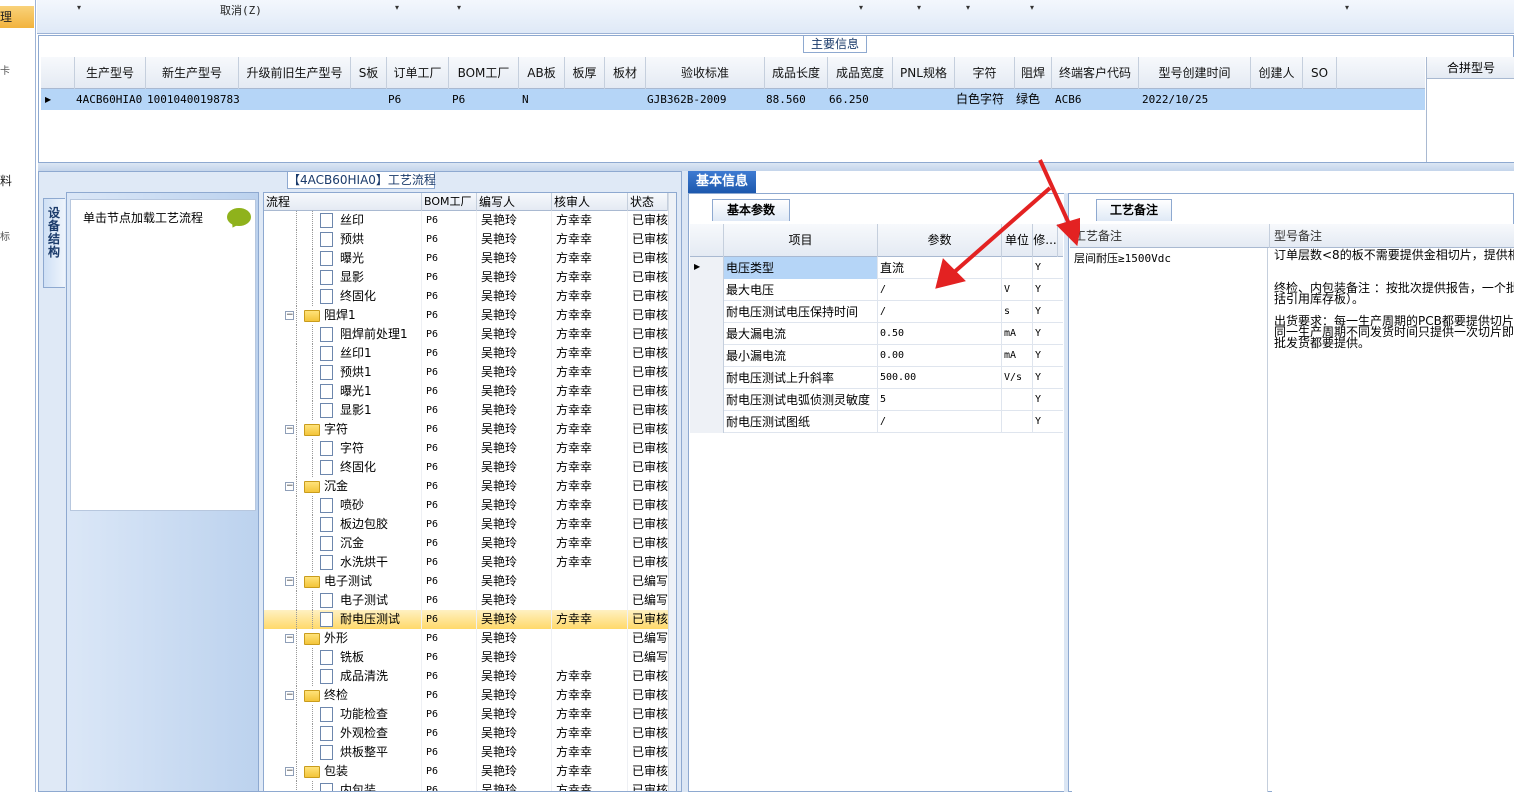 This screenshot has width=1514, height=792. What do you see at coordinates (369, 99) in the screenshot?
I see `cell-s-board` at bounding box center [369, 99].